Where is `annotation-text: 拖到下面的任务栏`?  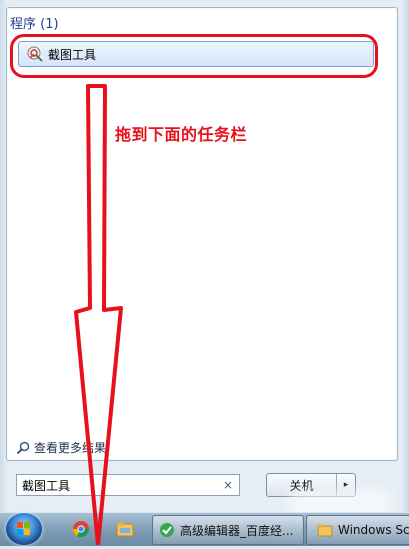 annotation-text: 拖到下面的任务栏 is located at coordinates (181, 134).